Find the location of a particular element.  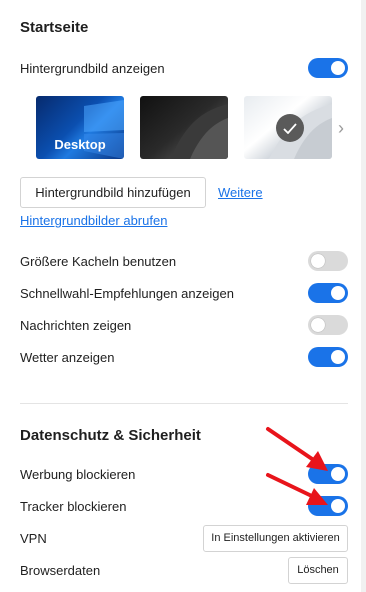

vpn-enable-button: In Einstellungen aktivieren is located at coordinates (275, 538).